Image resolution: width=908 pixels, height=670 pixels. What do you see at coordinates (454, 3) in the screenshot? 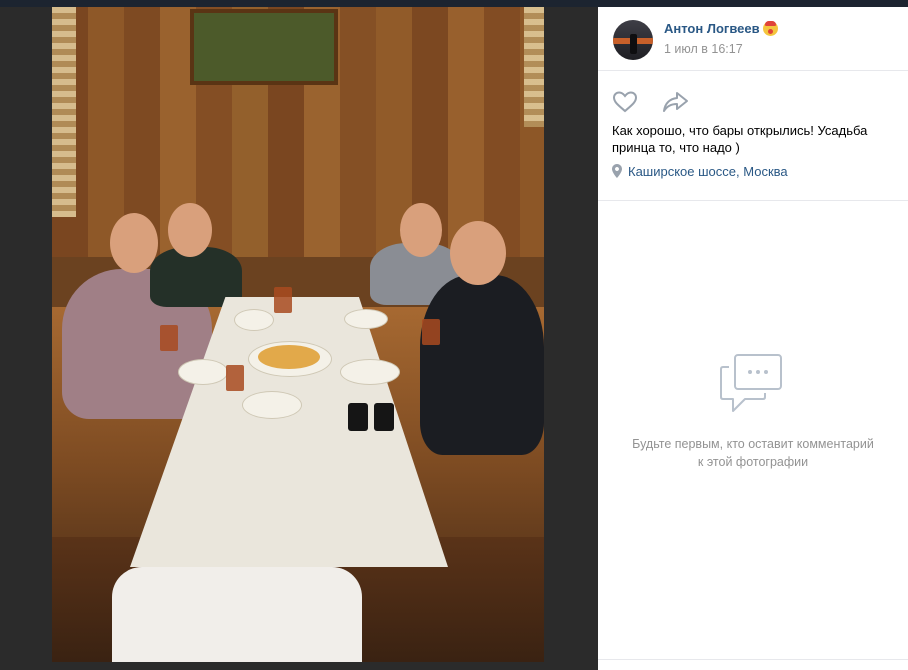
I see `top-bar` at bounding box center [454, 3].